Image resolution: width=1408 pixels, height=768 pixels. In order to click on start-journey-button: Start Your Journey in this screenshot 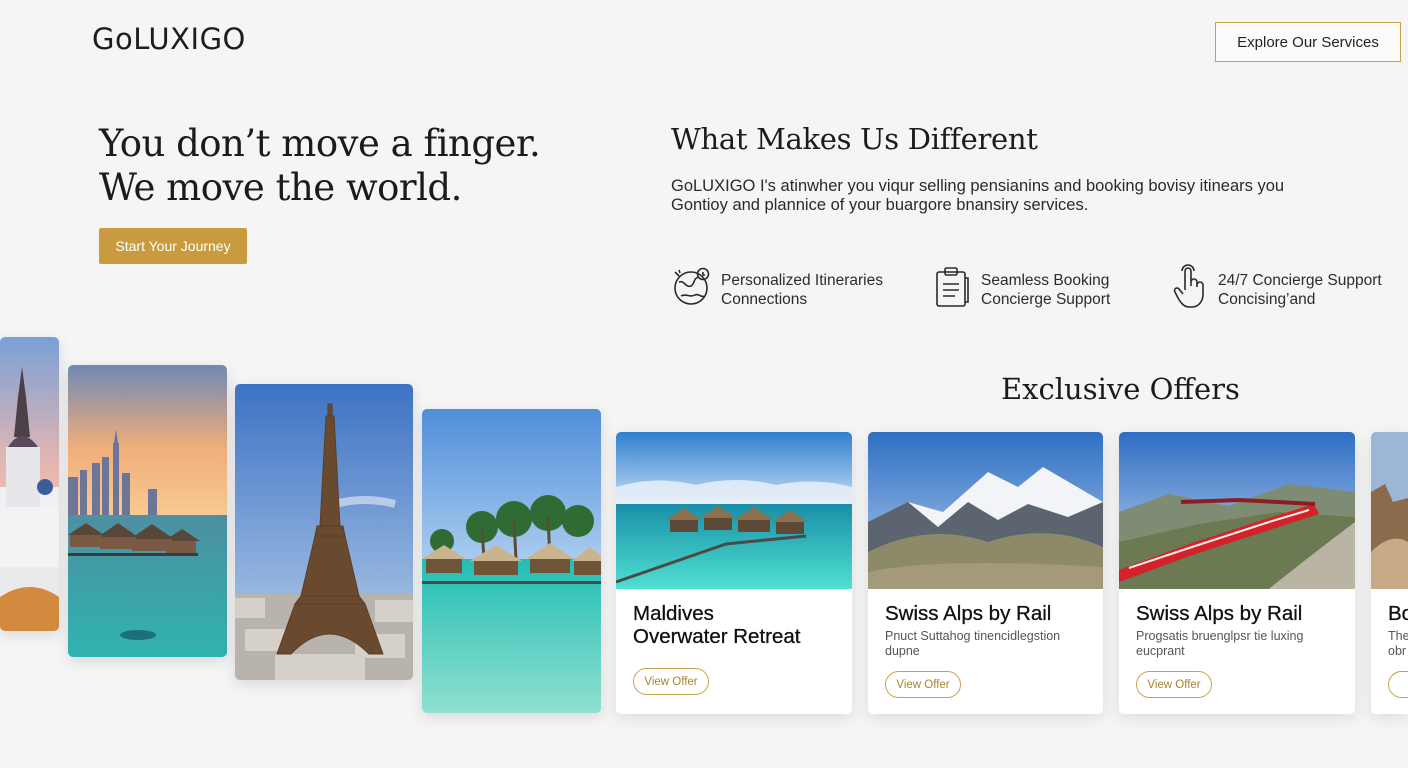, I will do `click(173, 246)`.